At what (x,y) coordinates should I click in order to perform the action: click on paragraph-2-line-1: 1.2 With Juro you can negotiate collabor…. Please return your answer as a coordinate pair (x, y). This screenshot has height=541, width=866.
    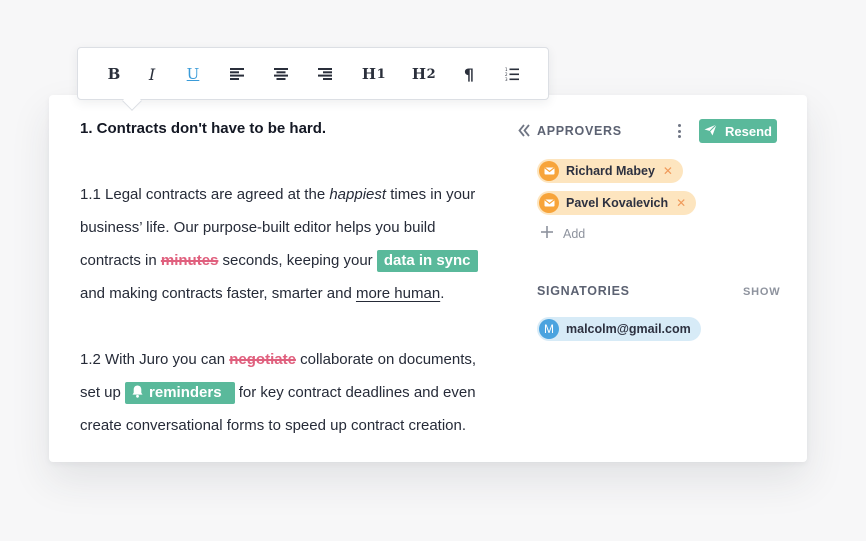
    Looking at the image, I should click on (278, 360).